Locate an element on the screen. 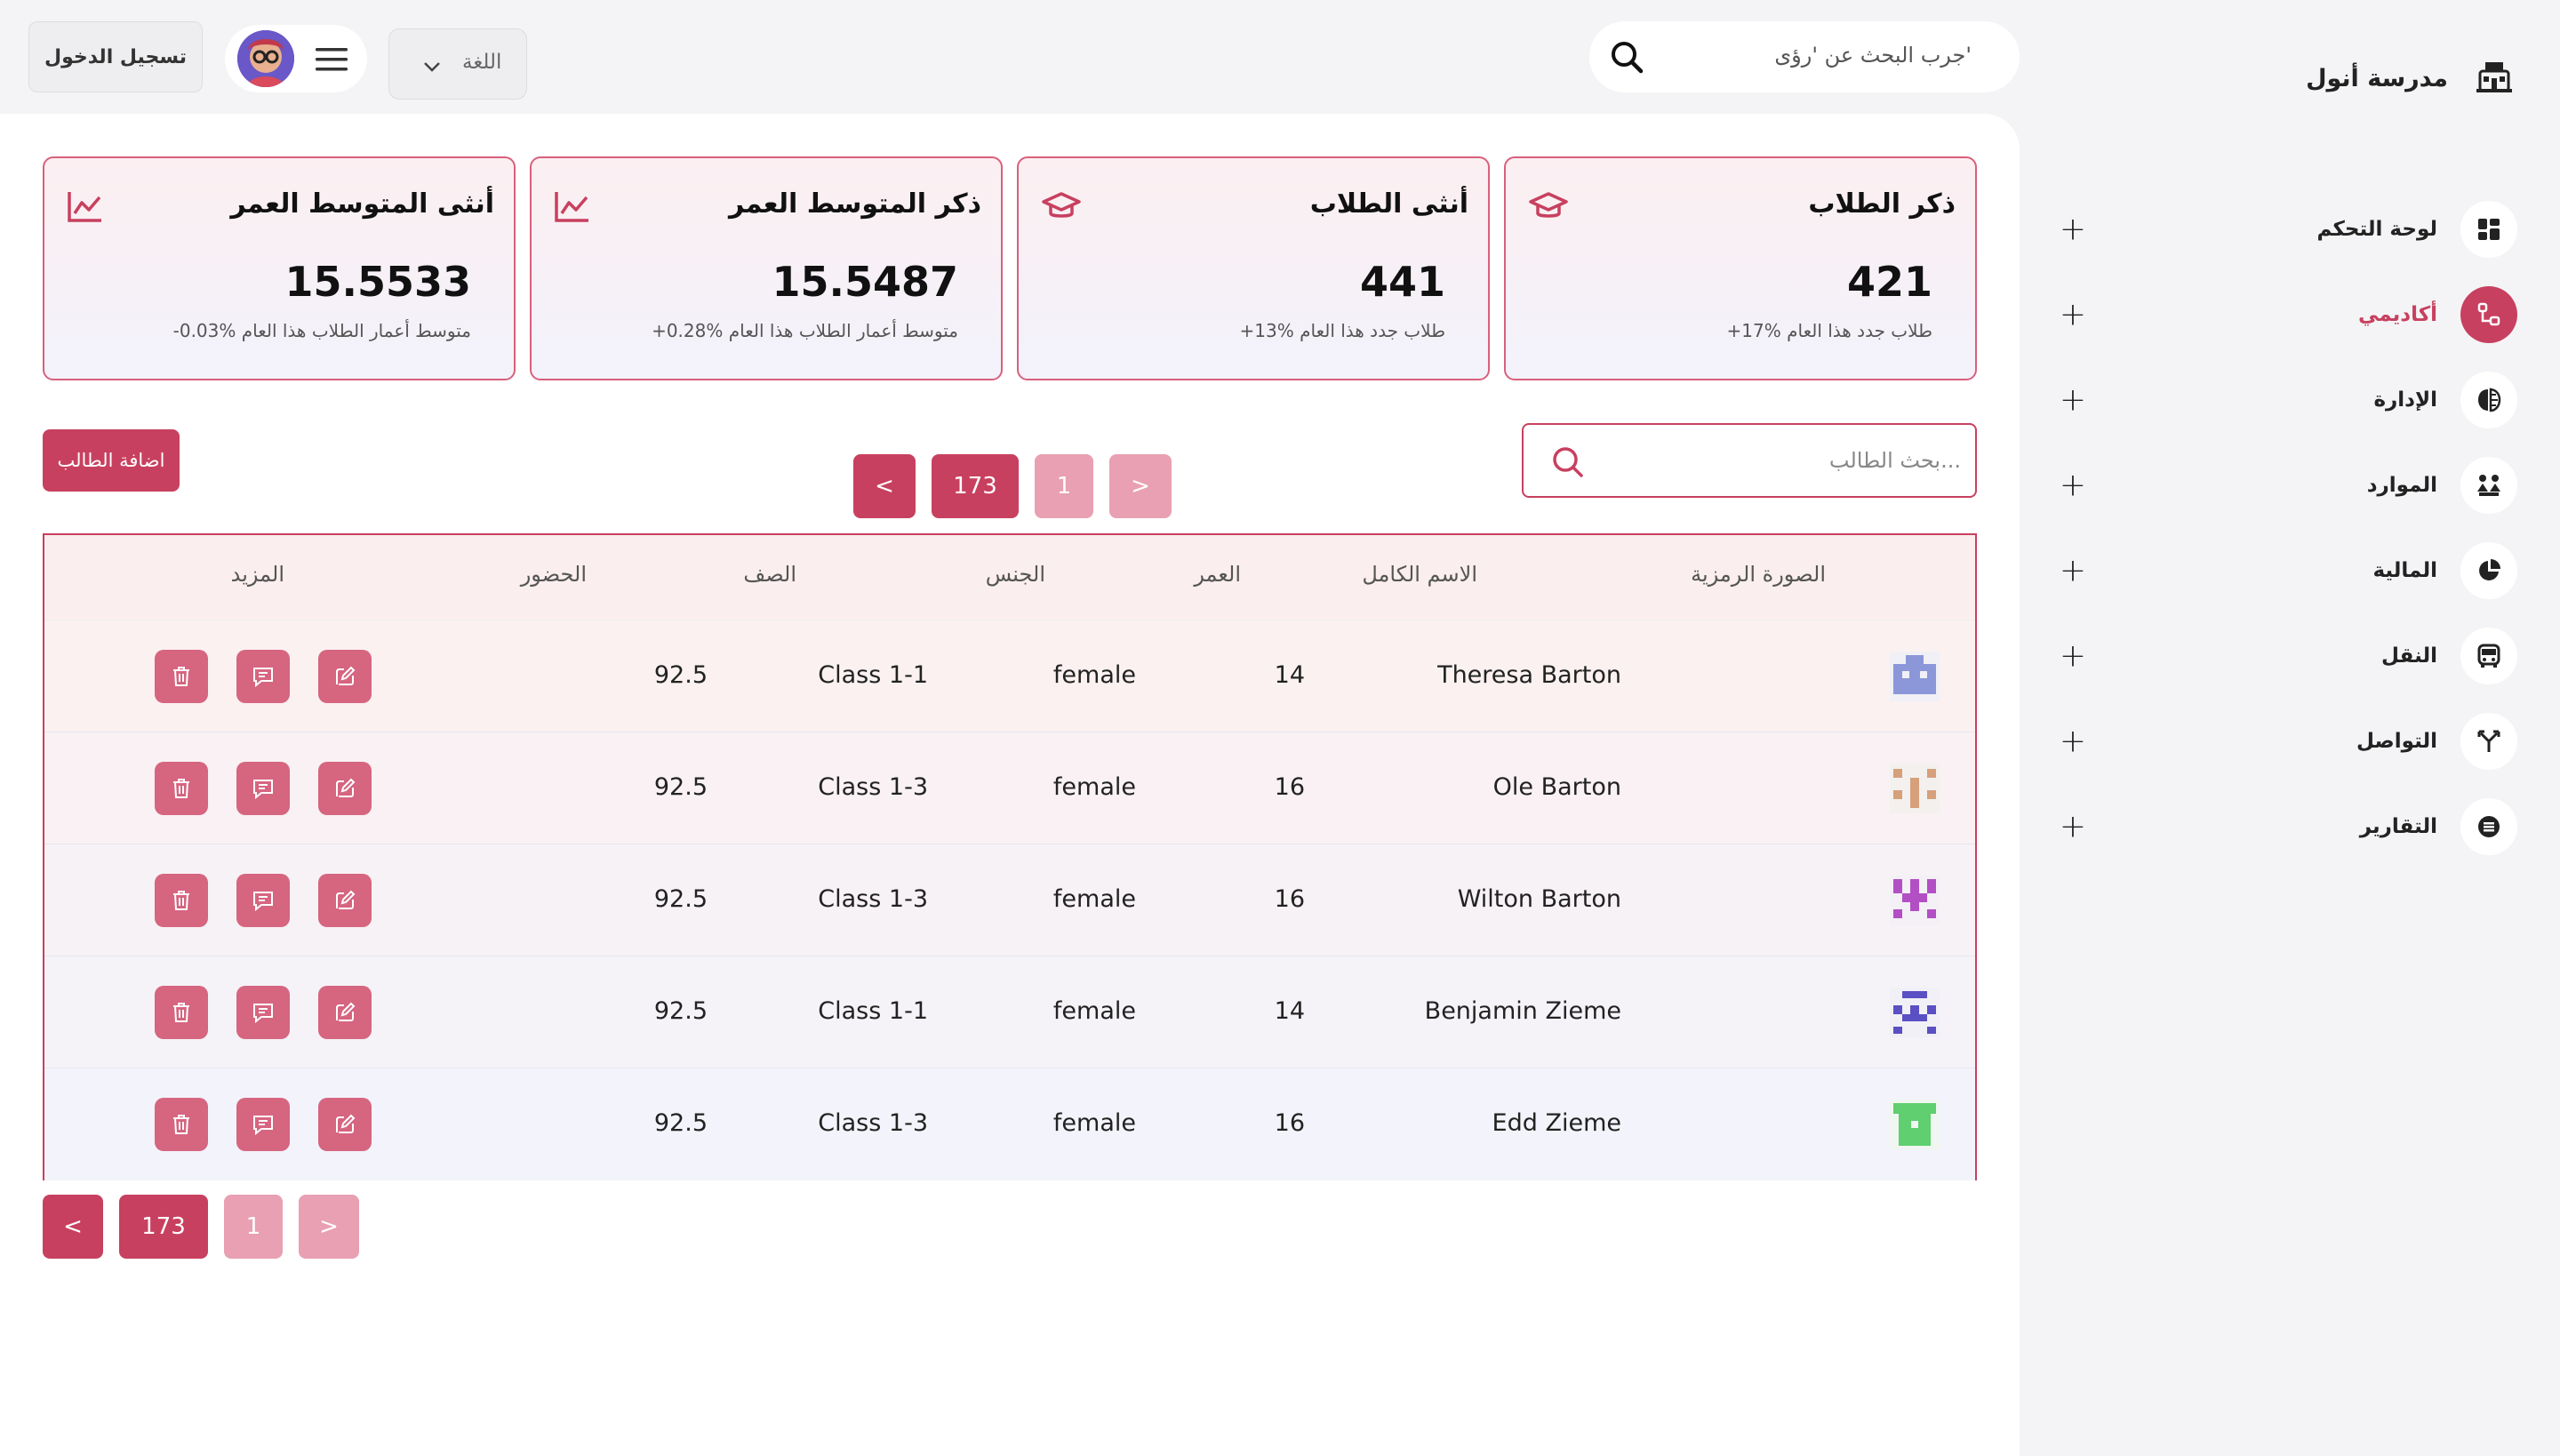 The height and width of the screenshot is (1456, 2560). administration-icon is located at coordinates (2488, 400).